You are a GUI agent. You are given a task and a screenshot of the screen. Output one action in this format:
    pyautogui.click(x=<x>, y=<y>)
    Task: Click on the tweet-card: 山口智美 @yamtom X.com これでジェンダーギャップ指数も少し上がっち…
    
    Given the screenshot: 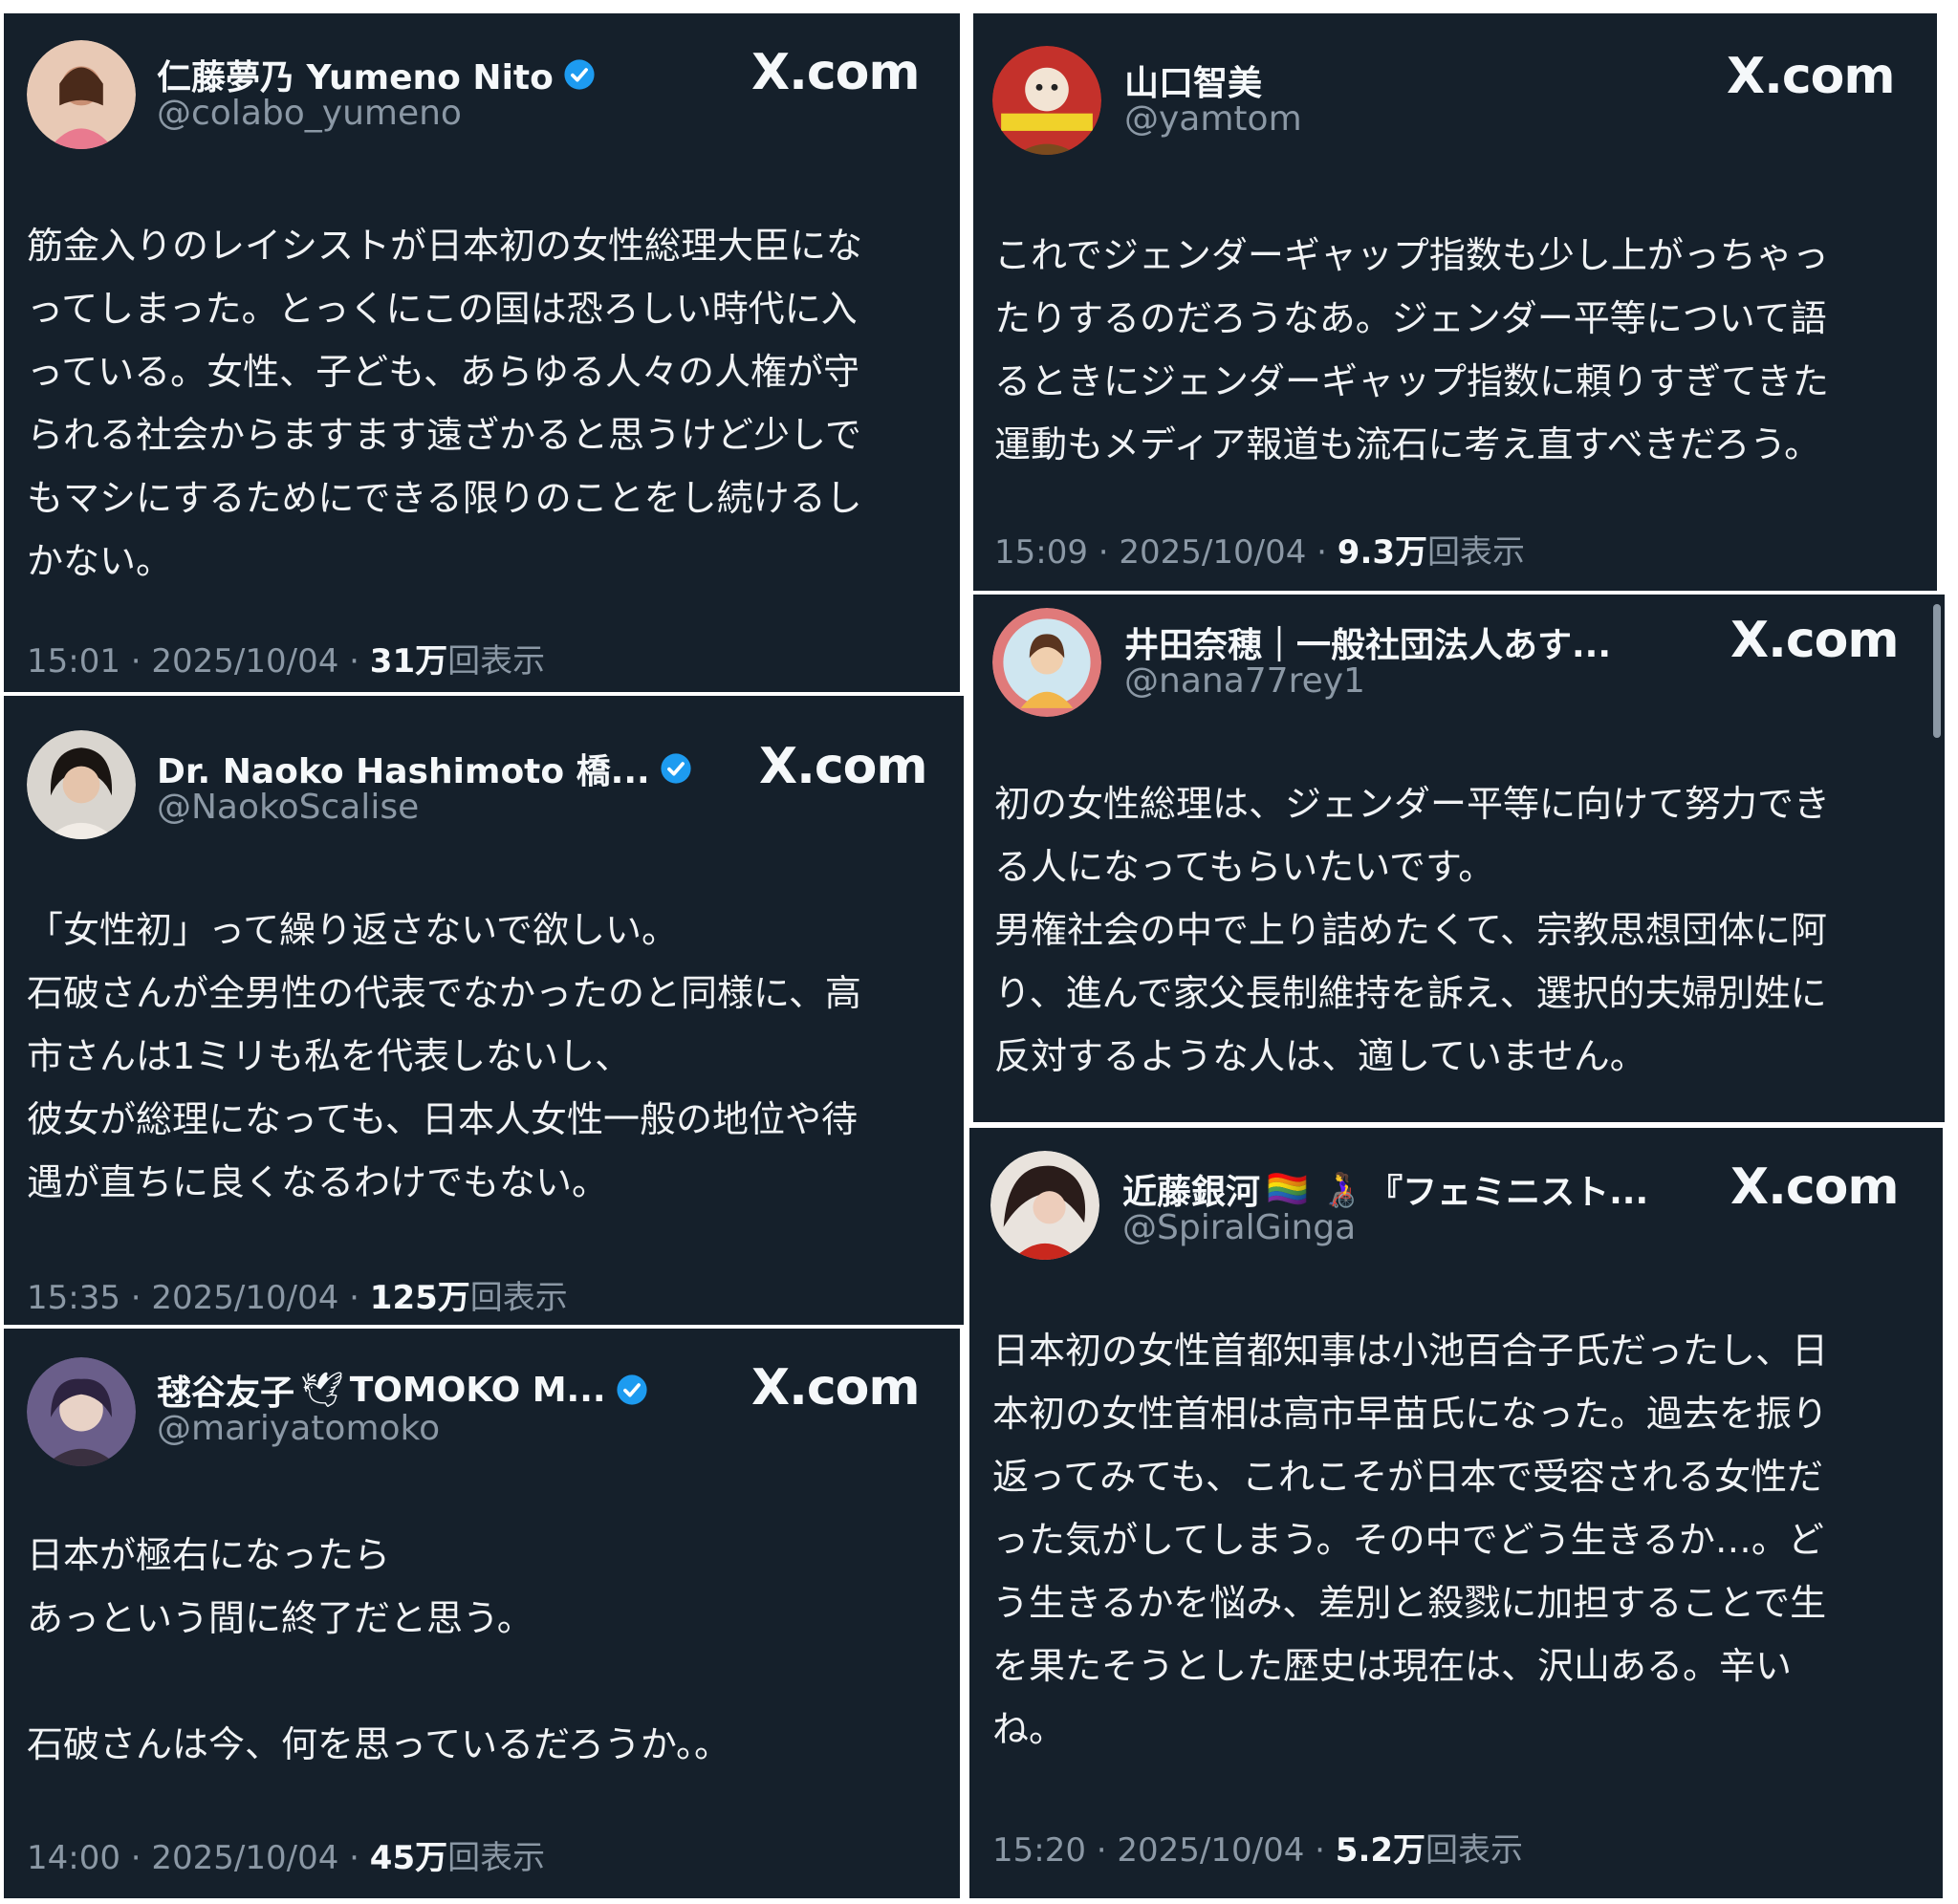 What is the action you would take?
    pyautogui.click(x=1455, y=302)
    